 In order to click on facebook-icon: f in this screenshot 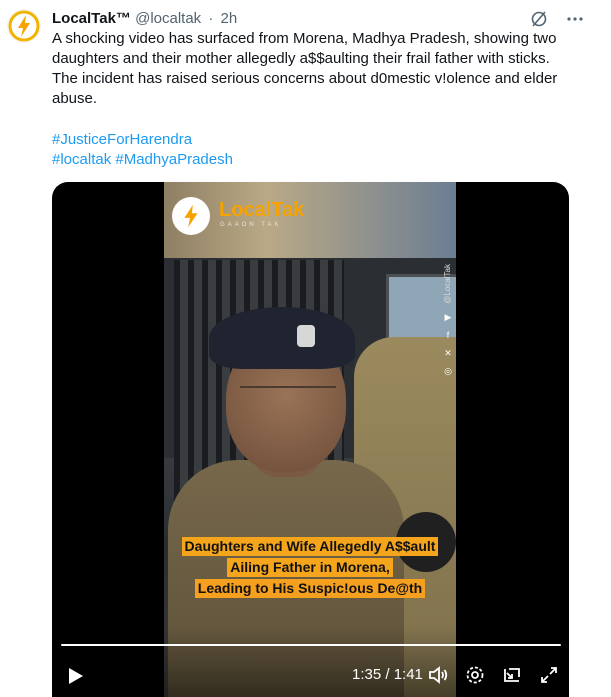, I will do `click(448, 334)`.